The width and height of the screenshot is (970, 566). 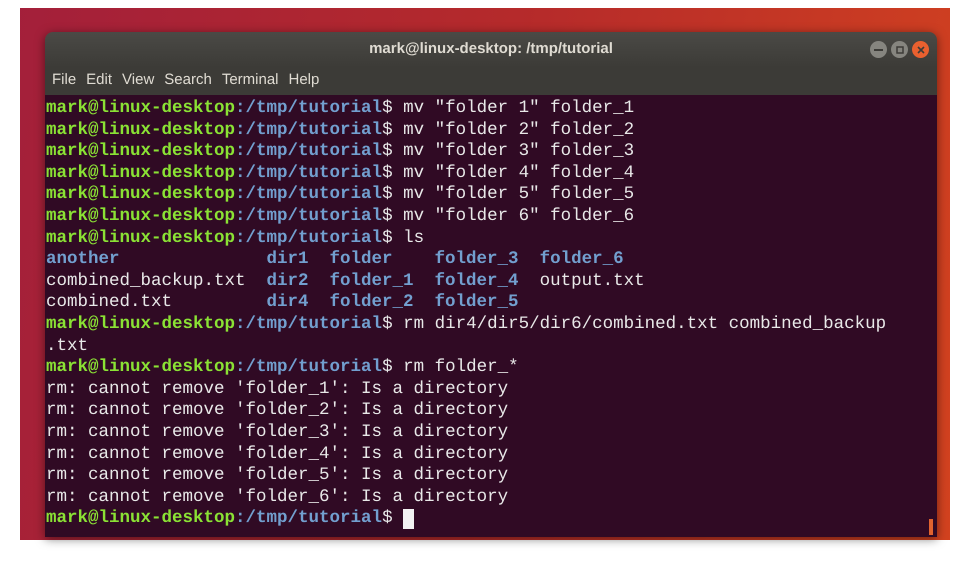 I want to click on directory-name: folder_2, so click(x=372, y=302).